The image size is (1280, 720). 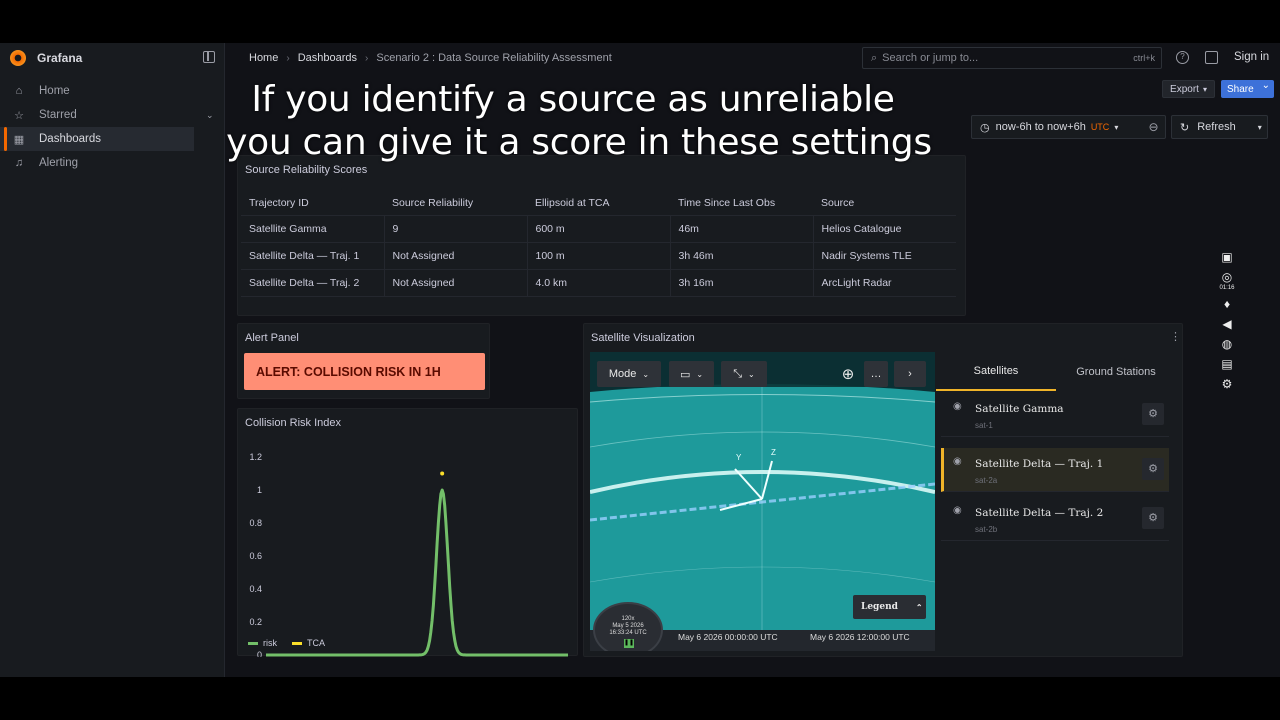 I want to click on y-tick-label: 0.6, so click(x=255, y=556).